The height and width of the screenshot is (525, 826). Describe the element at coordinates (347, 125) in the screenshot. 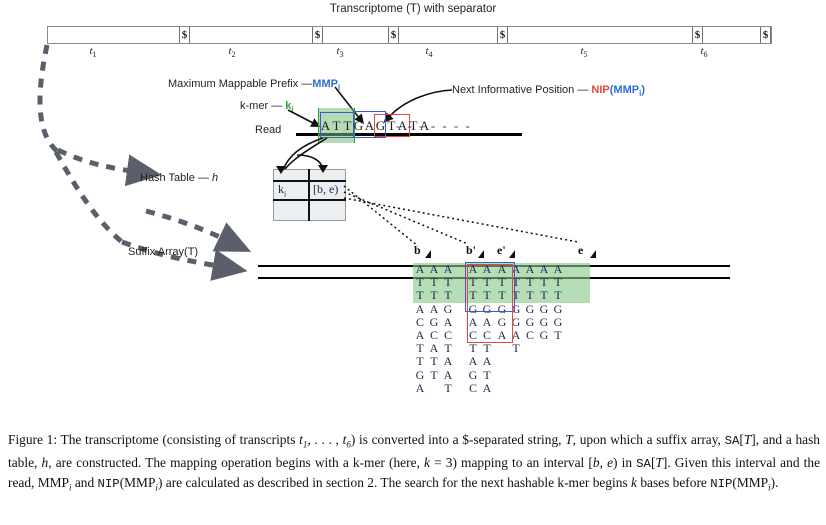

I see `read-base-2: T` at that location.